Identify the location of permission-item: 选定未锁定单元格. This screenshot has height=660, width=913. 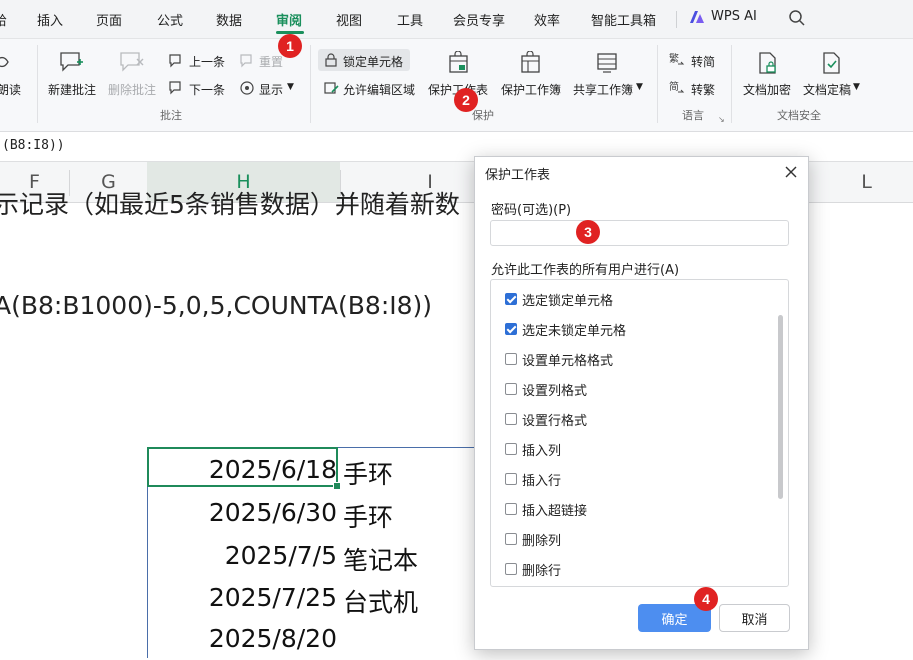
(565, 329).